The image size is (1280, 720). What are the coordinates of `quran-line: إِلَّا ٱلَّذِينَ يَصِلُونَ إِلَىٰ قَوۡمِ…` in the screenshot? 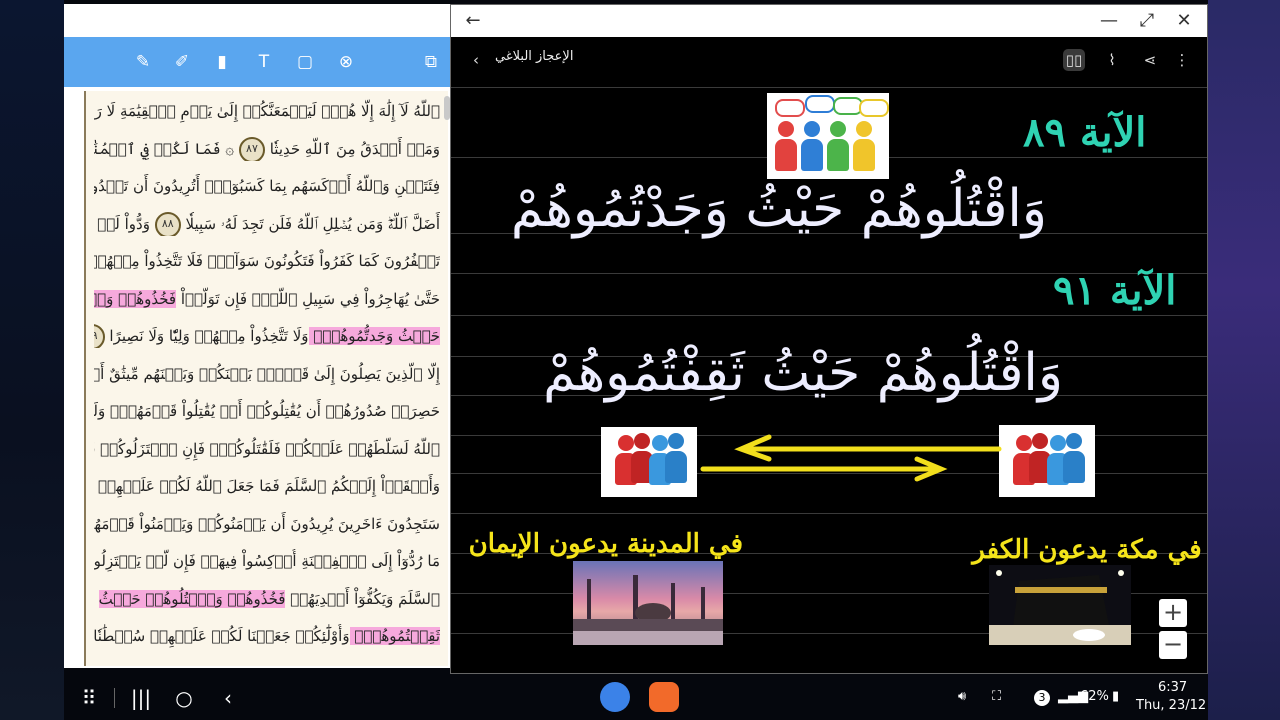 It's located at (267, 374).